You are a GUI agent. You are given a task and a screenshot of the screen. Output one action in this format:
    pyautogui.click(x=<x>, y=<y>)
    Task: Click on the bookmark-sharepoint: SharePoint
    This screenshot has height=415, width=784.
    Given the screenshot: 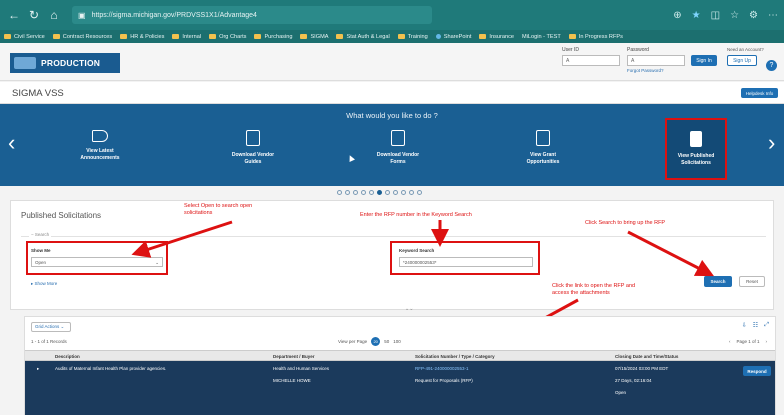 What is the action you would take?
    pyautogui.click(x=453, y=37)
    